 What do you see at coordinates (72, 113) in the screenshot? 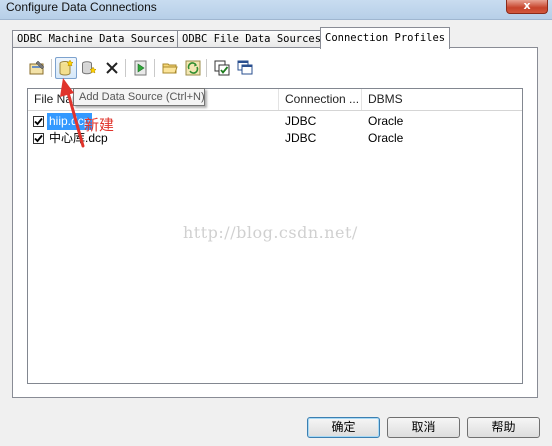
I see `annotation-arrow` at bounding box center [72, 113].